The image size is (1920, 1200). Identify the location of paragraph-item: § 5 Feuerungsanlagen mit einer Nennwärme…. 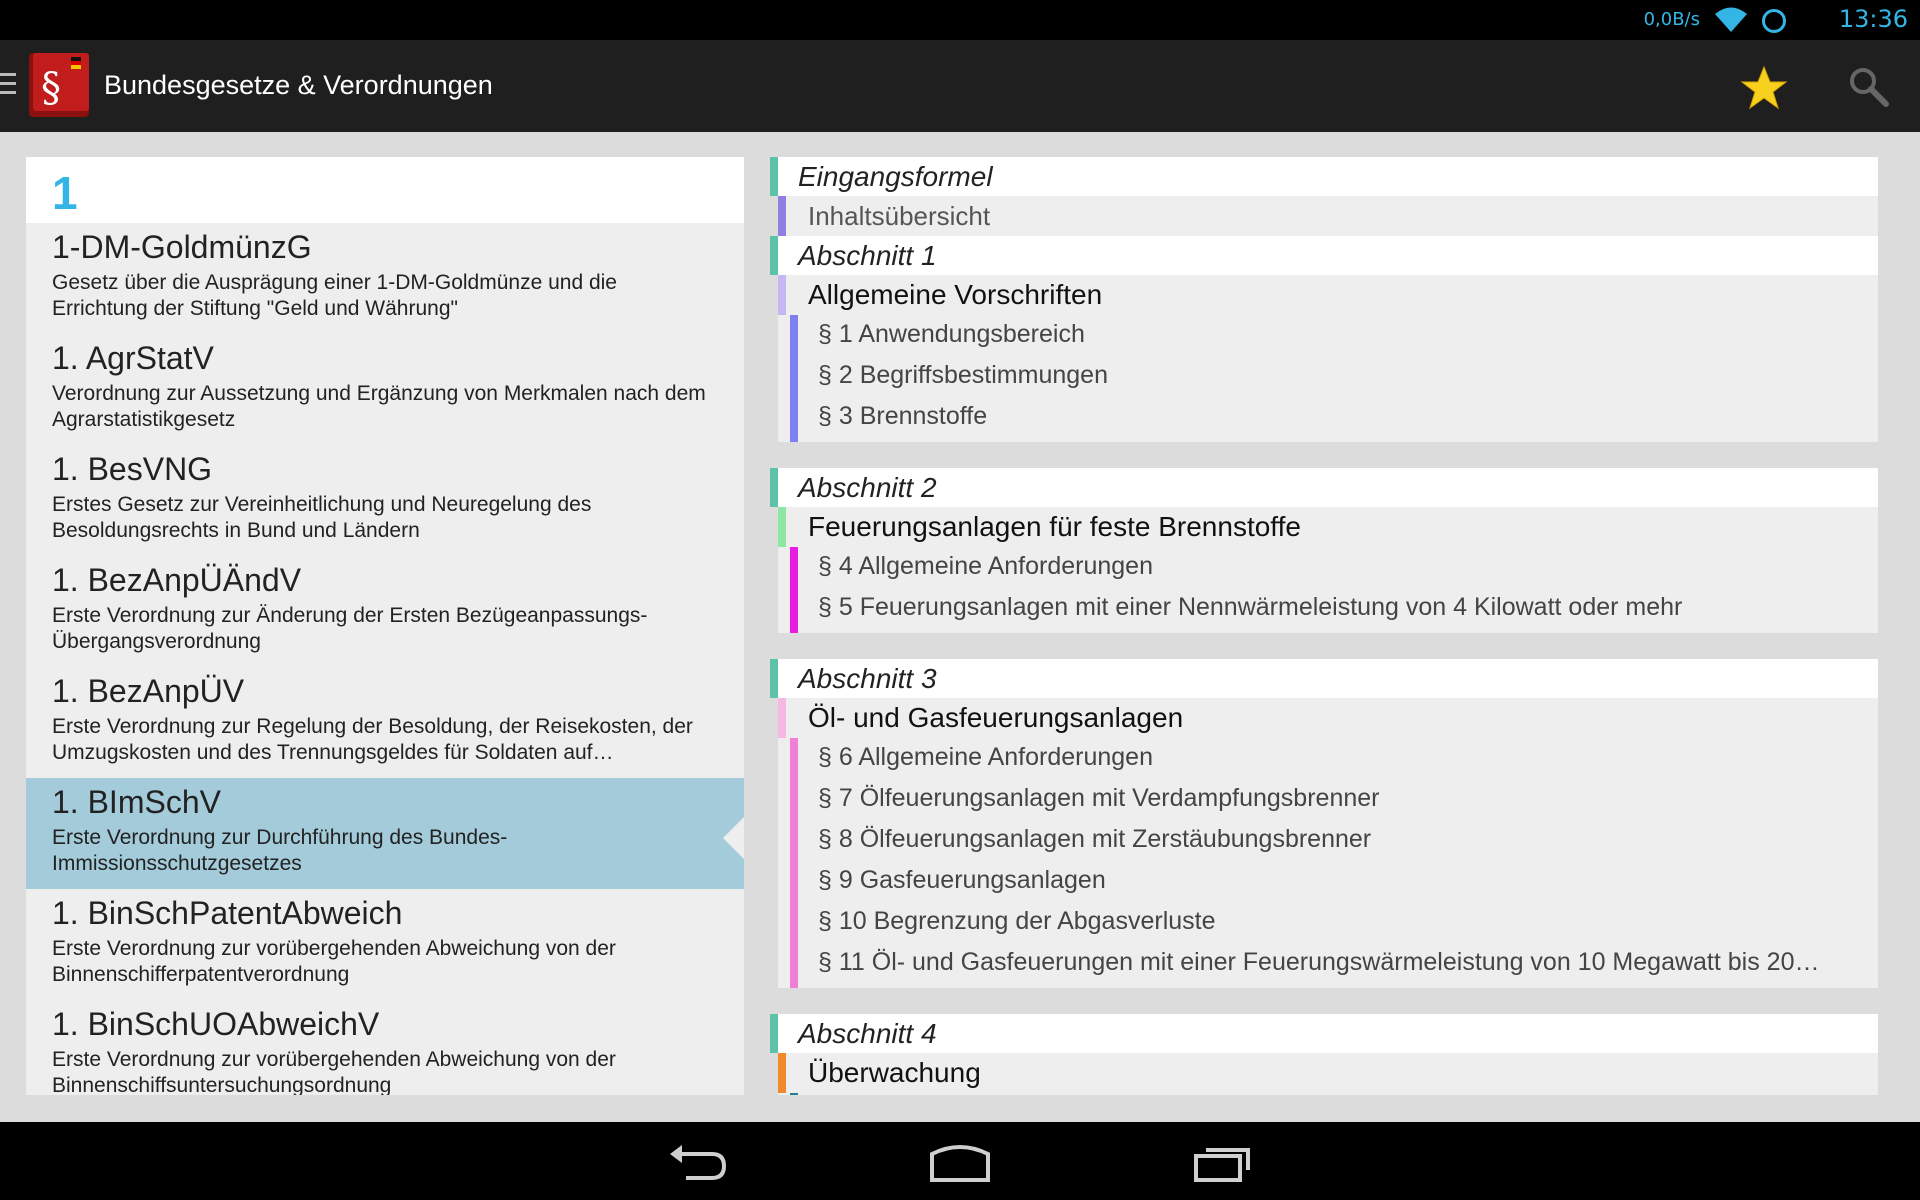
(1328, 608).